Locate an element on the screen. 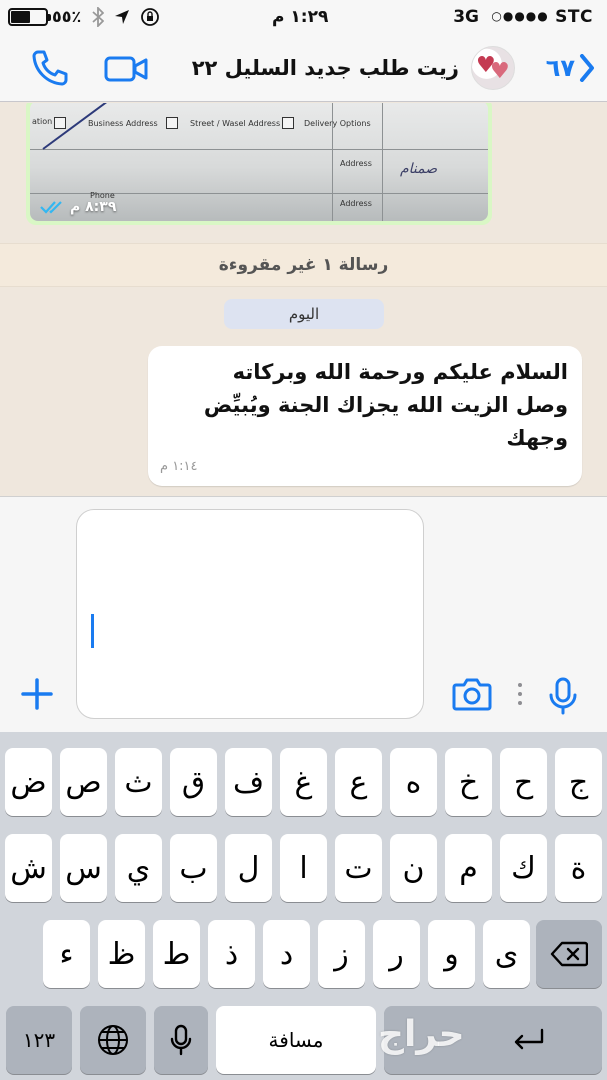 This screenshot has height=1080, width=607. bluetooth-icon is located at coordinates (98, 17).